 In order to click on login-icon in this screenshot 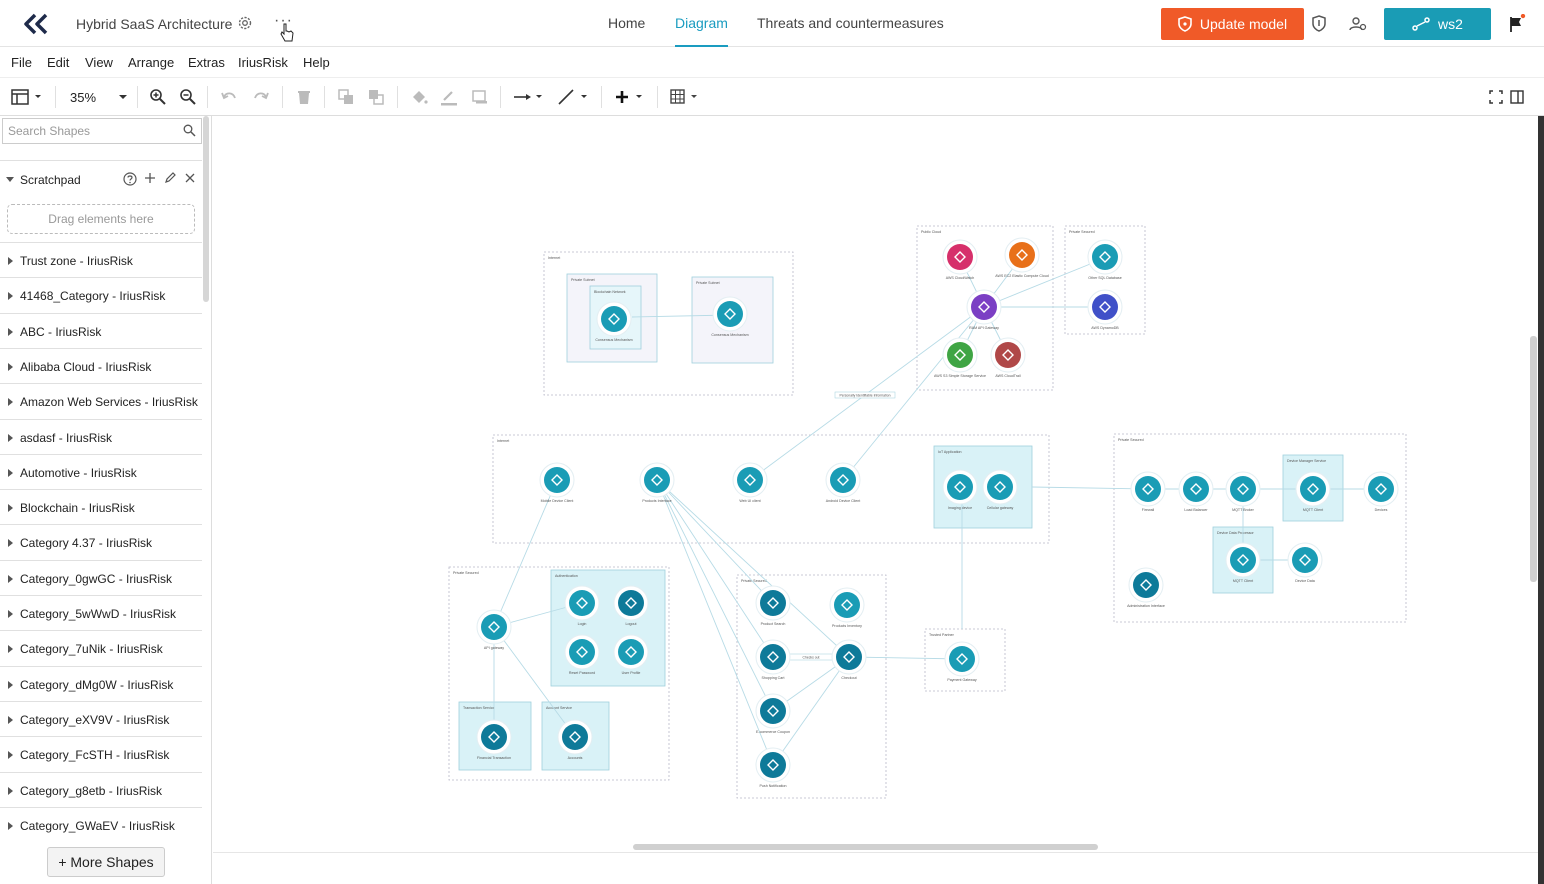, I will do `click(582, 603)`.